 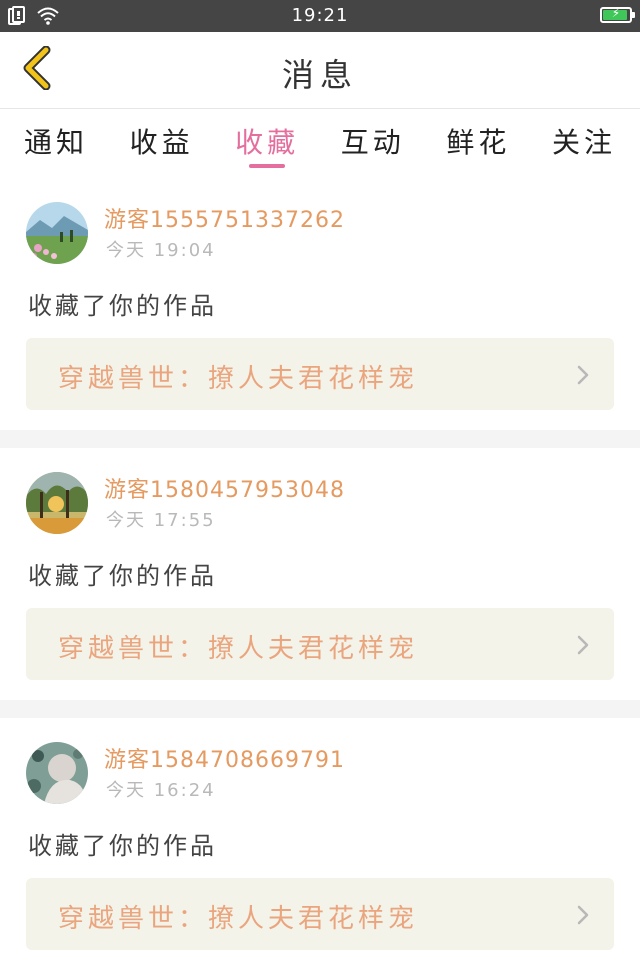 What do you see at coordinates (161, 520) in the screenshot?
I see `timestamp: 今天 17:55` at bounding box center [161, 520].